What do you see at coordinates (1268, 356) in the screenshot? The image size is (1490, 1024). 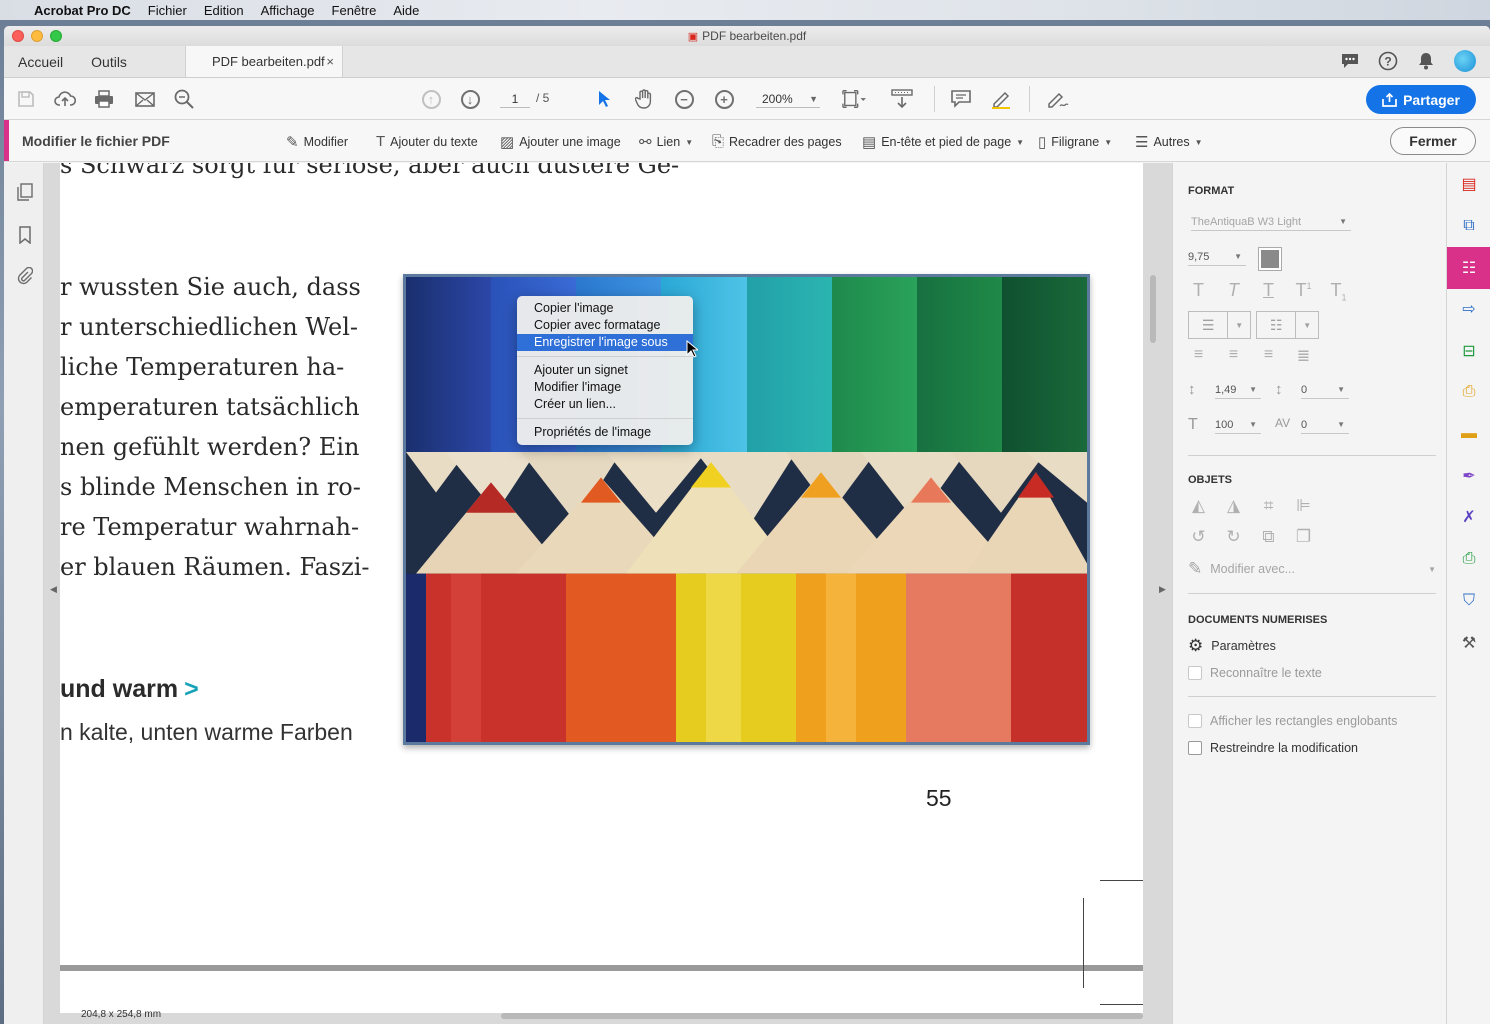 I see `align-right-icon: ≡` at bounding box center [1268, 356].